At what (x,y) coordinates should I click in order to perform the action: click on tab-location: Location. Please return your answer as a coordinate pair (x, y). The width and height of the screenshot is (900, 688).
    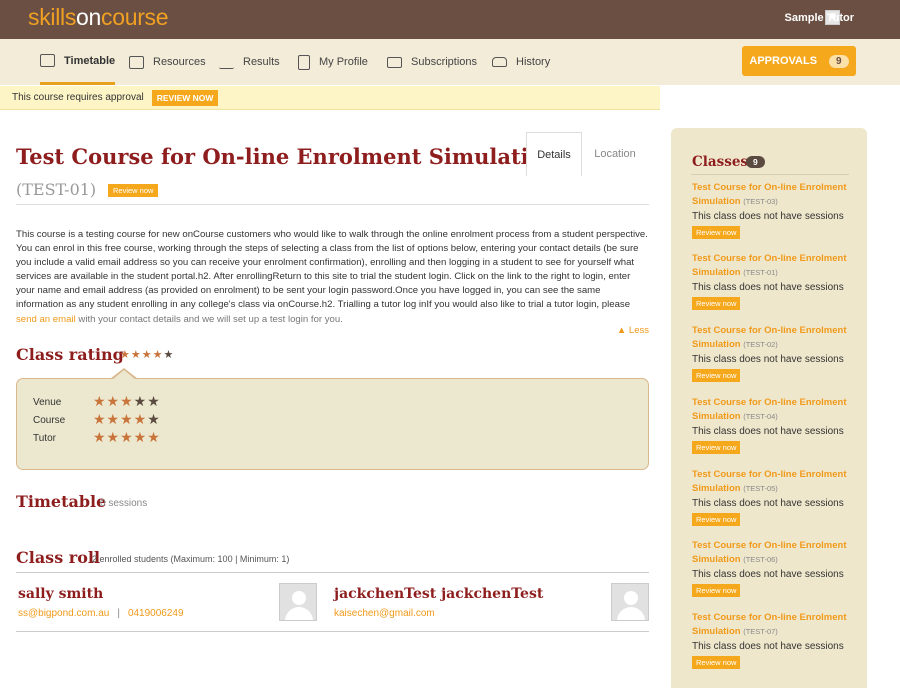
    Looking at the image, I should click on (615, 154).